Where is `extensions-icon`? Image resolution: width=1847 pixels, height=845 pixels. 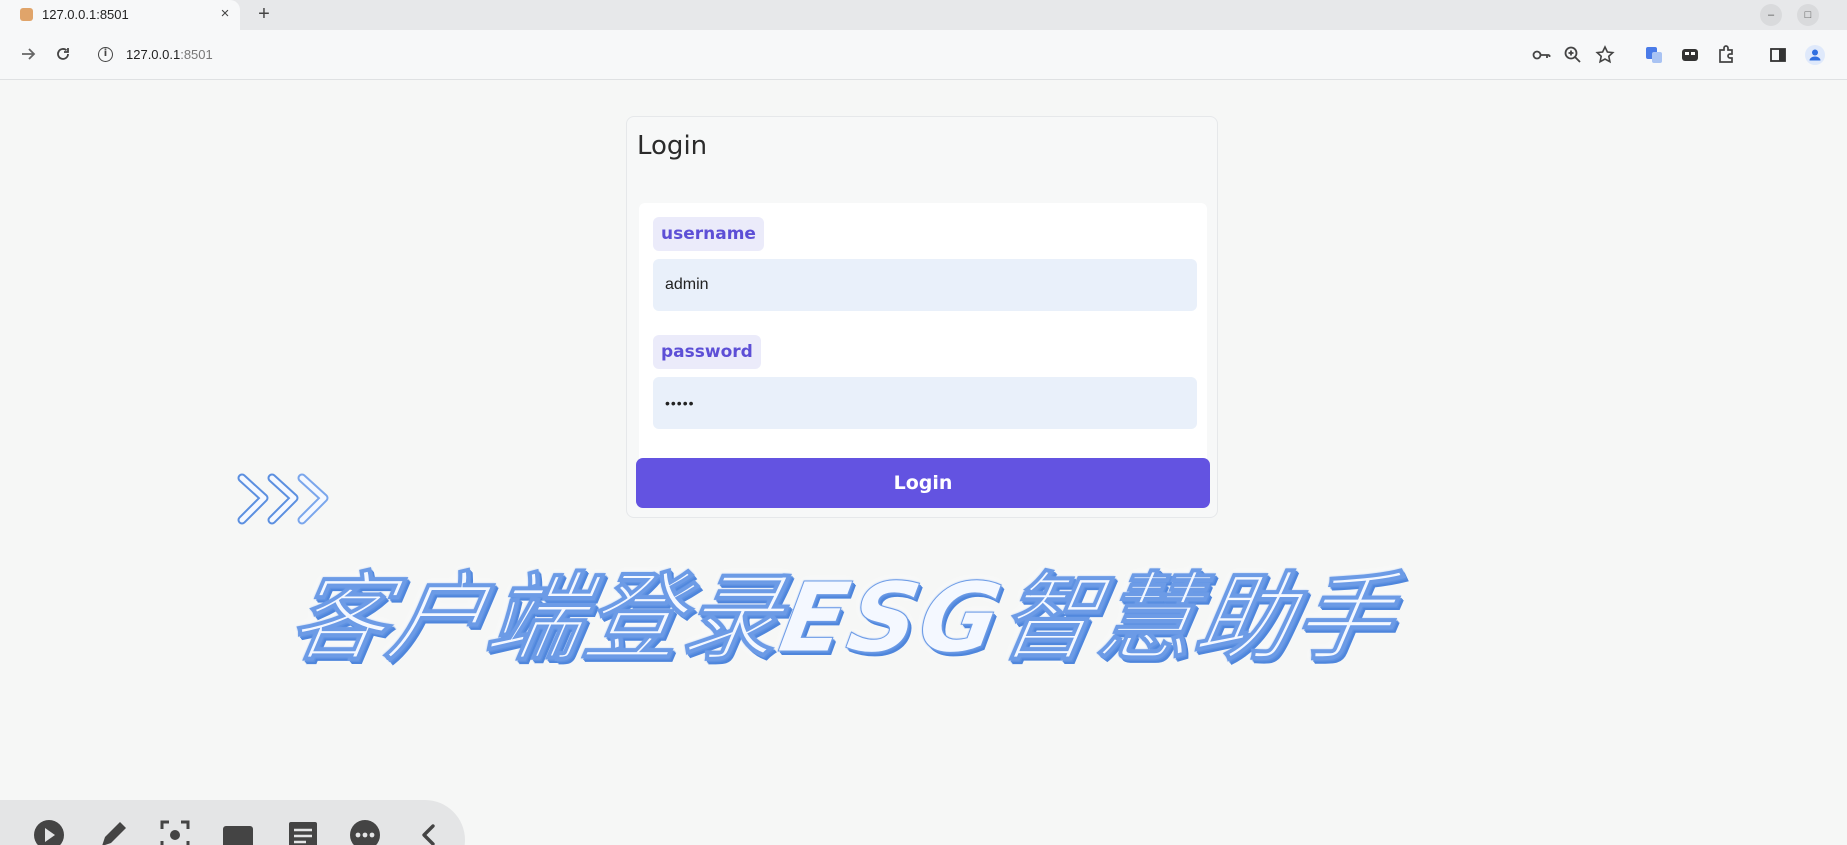 extensions-icon is located at coordinates (1726, 55).